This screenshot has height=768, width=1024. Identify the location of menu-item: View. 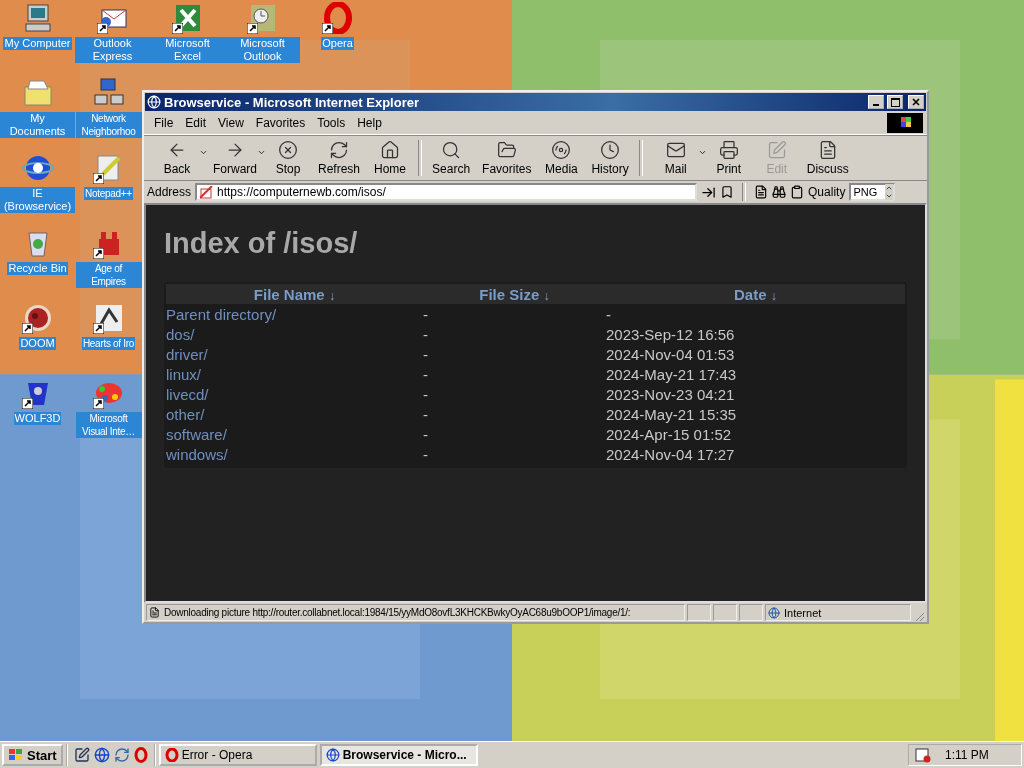
(231, 123).